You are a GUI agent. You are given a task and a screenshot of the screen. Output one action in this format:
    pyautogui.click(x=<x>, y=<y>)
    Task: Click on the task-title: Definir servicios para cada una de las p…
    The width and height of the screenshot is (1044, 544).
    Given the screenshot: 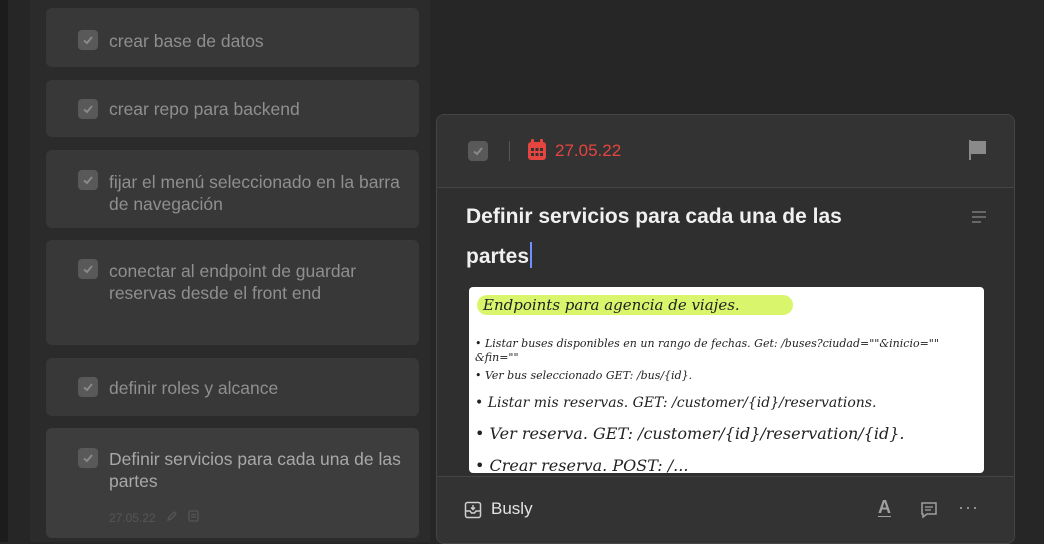 What is the action you would take?
    pyautogui.click(x=255, y=470)
    